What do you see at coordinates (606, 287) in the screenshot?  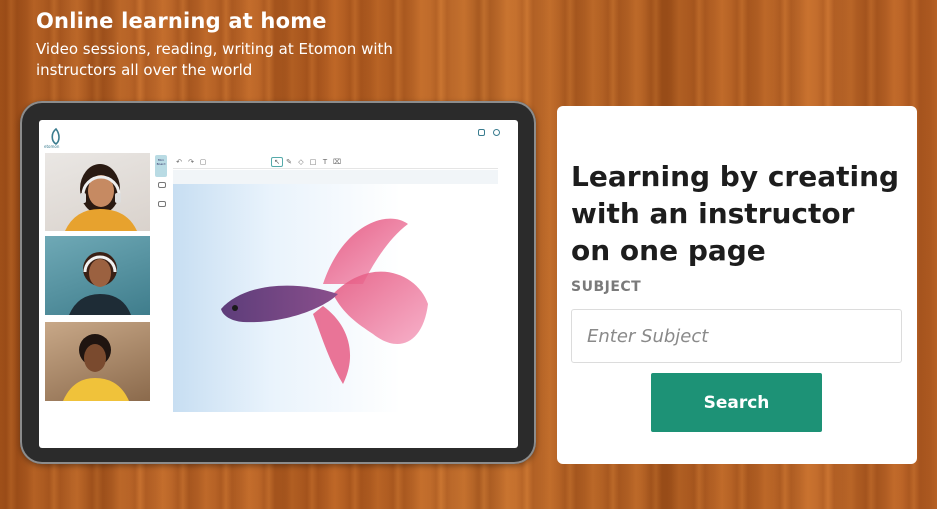 I see `subject-label: SUBJECT` at bounding box center [606, 287].